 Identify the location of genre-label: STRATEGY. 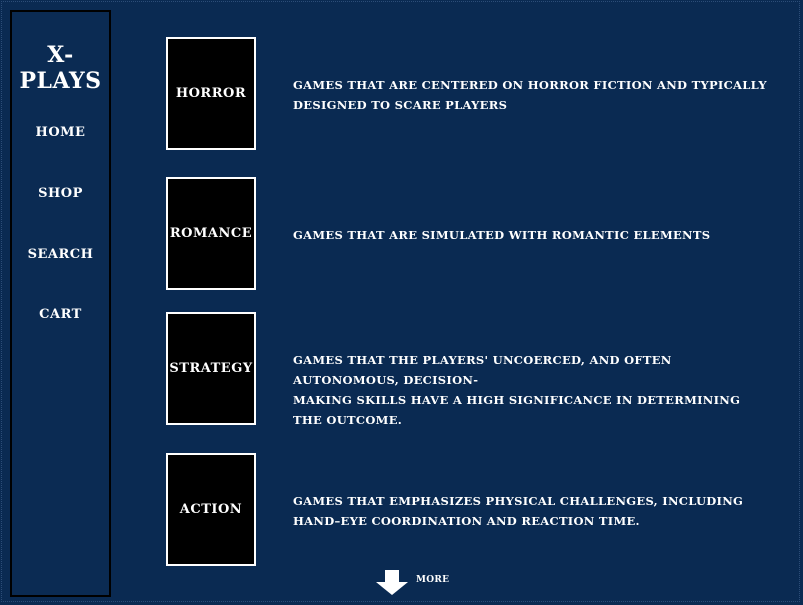
(211, 368).